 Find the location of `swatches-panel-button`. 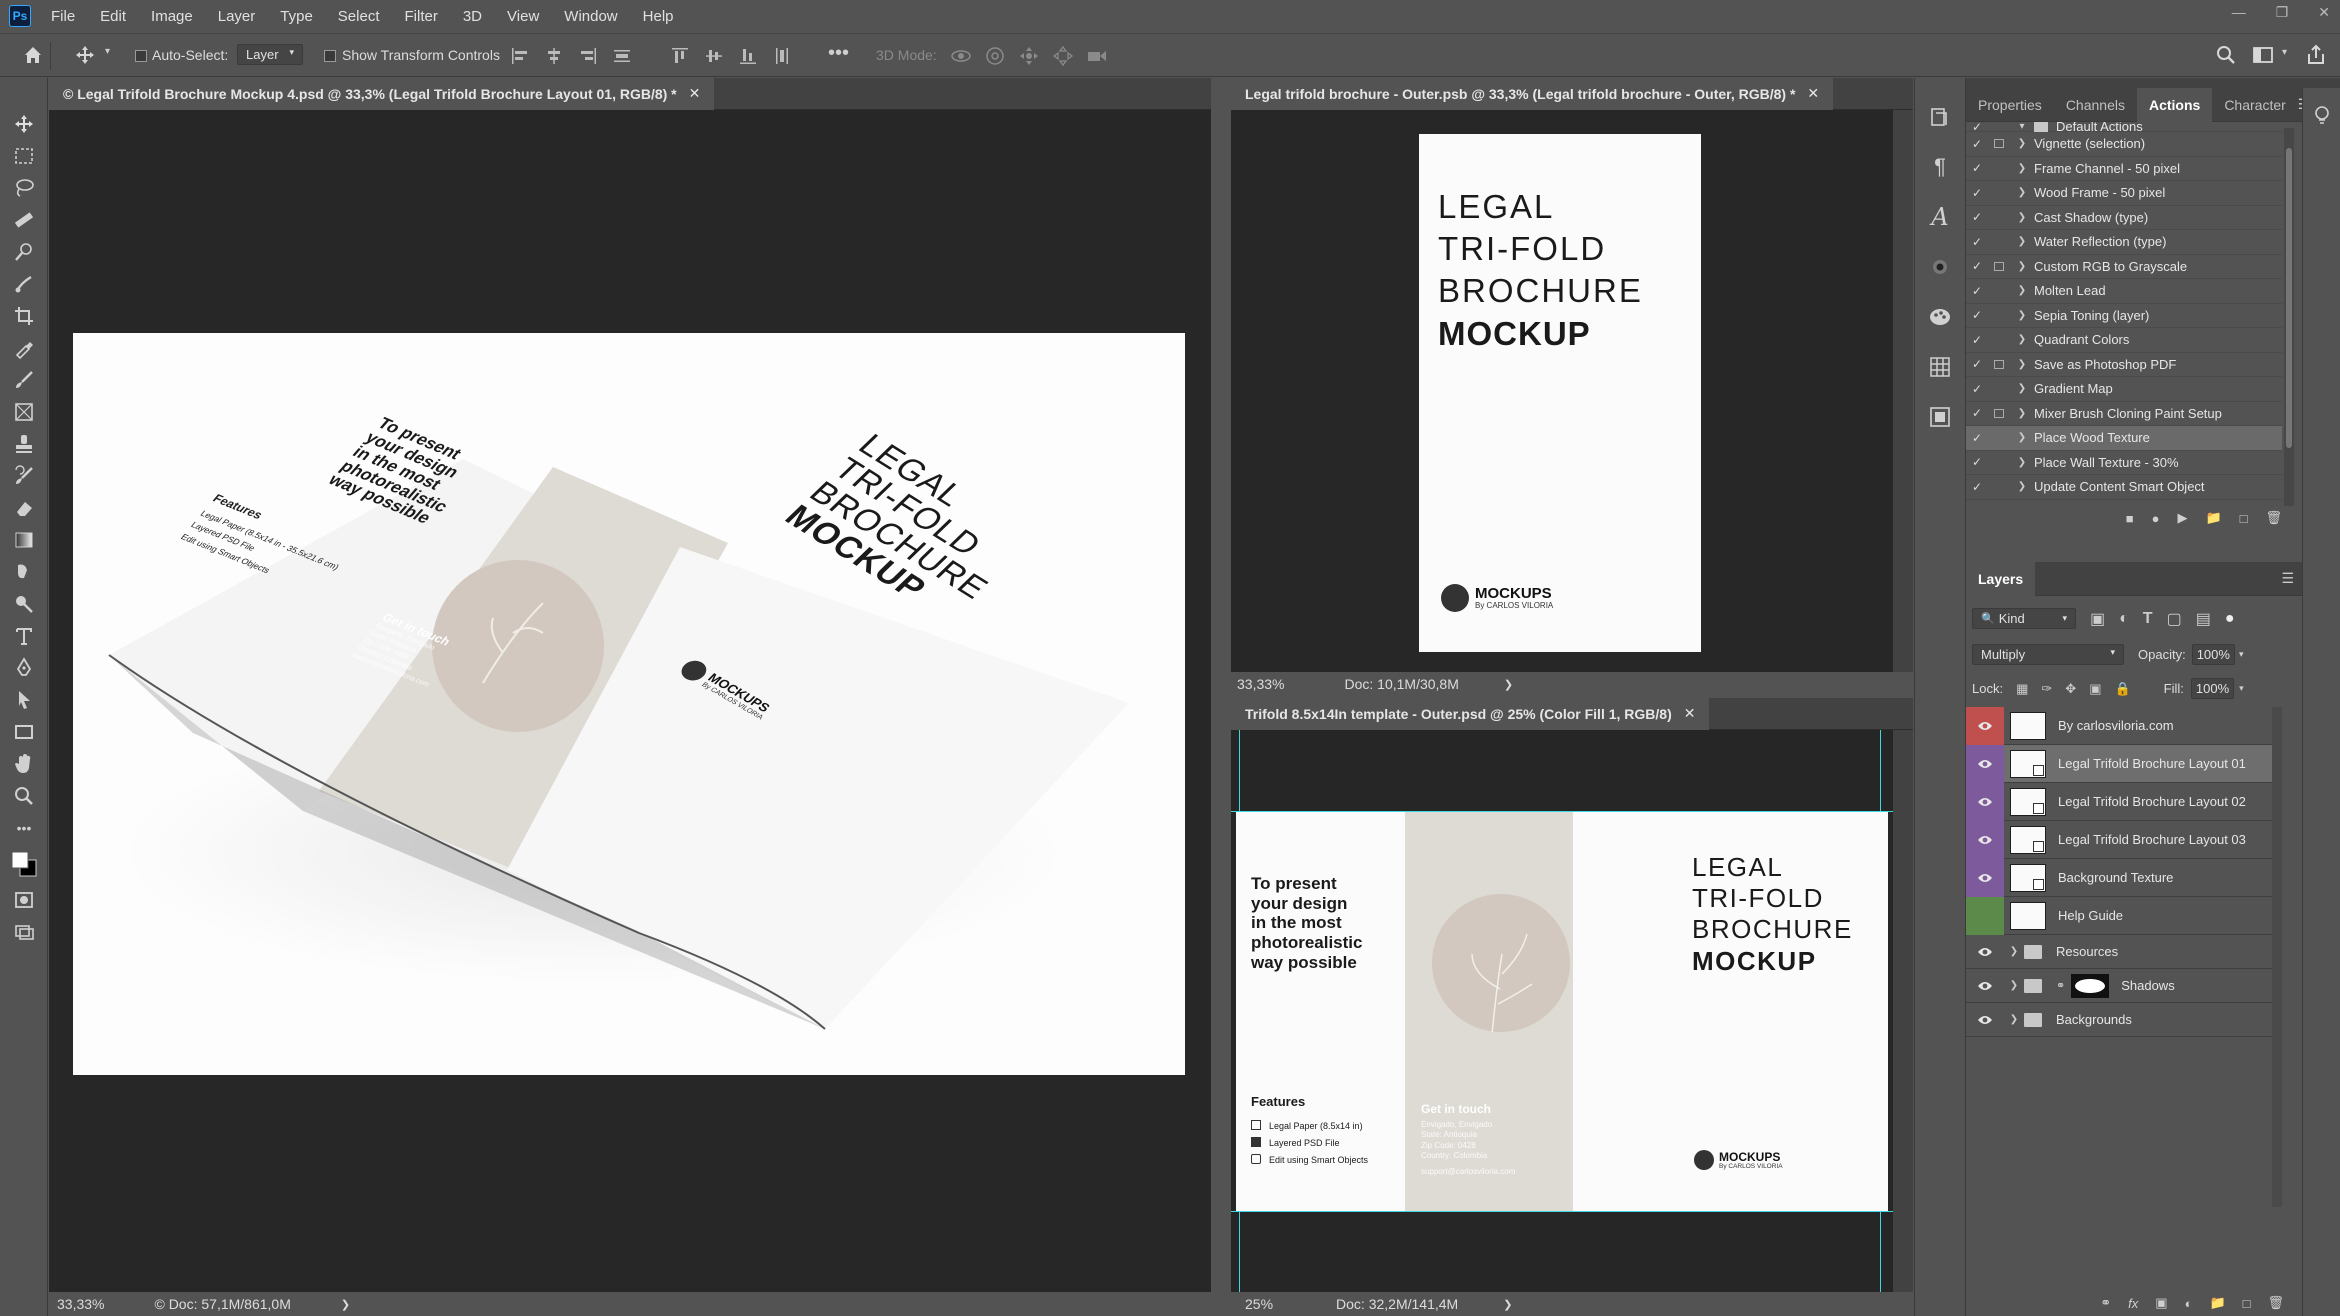

swatches-panel-button is located at coordinates (1940, 317).